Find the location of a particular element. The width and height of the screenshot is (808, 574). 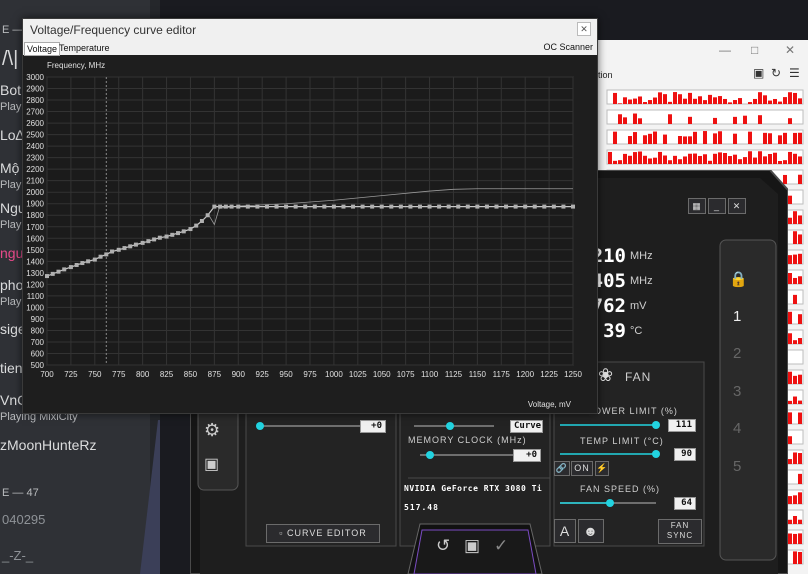

lock-icon: 🔒 is located at coordinates (739, 279).